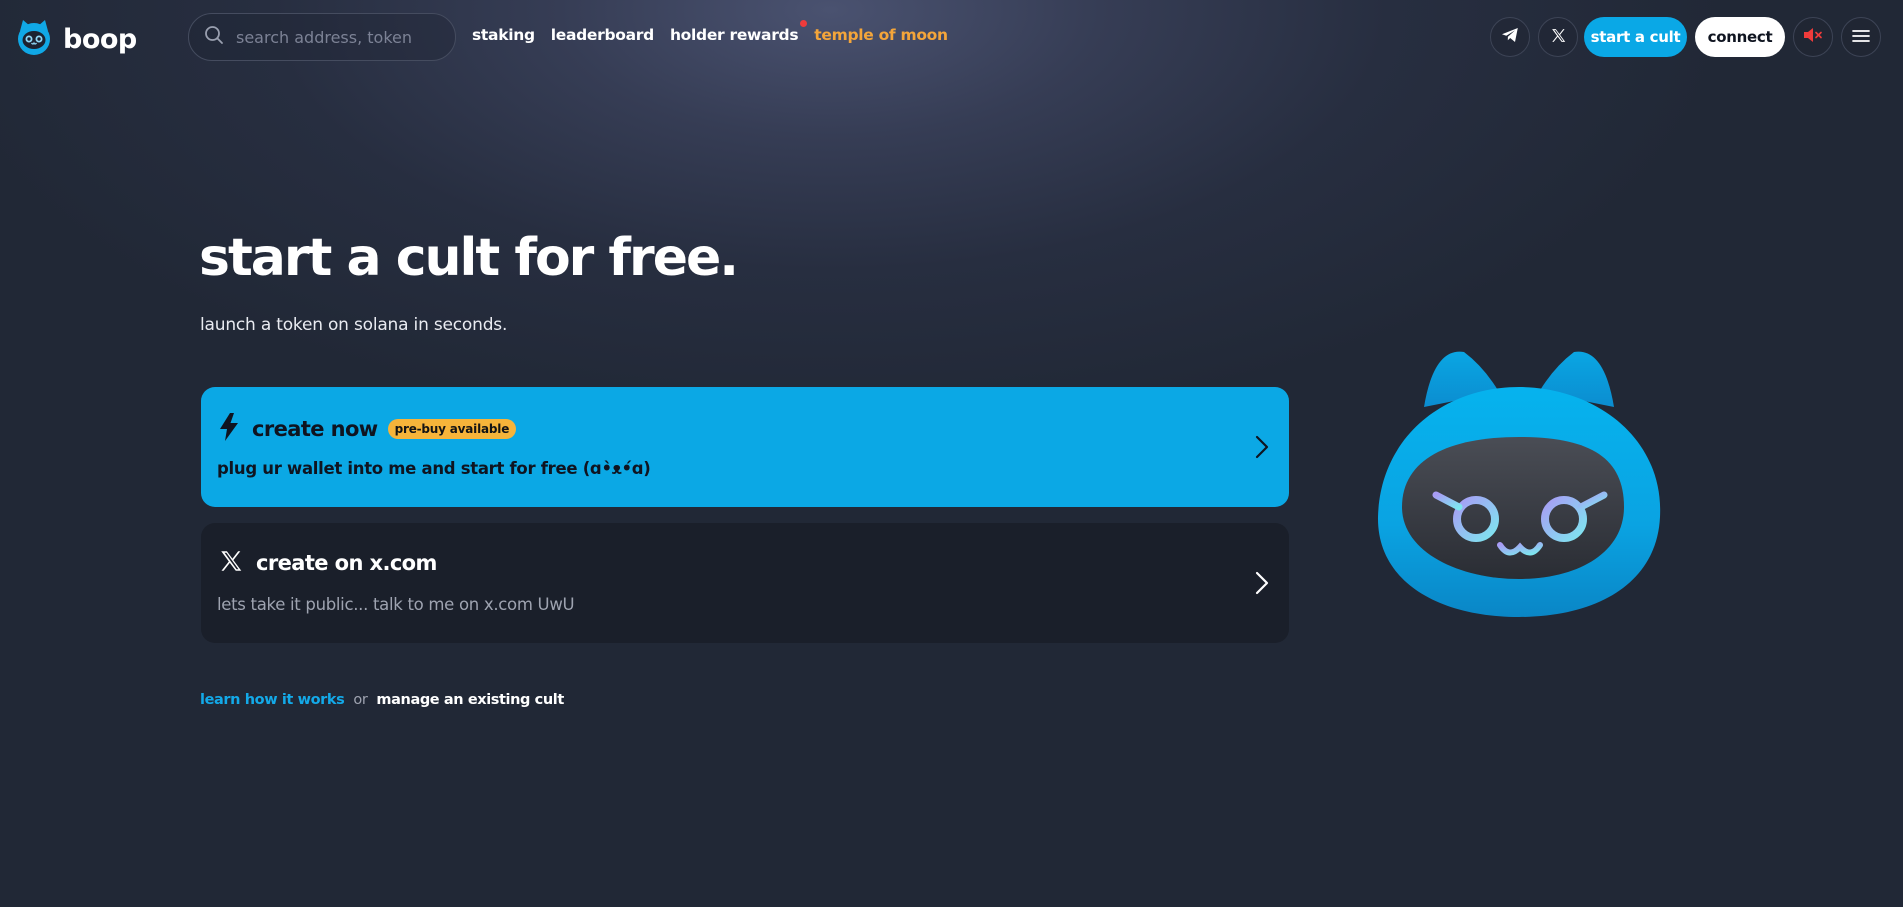 Image resolution: width=1903 pixels, height=907 pixels. I want to click on menu-button, so click(1861, 37).